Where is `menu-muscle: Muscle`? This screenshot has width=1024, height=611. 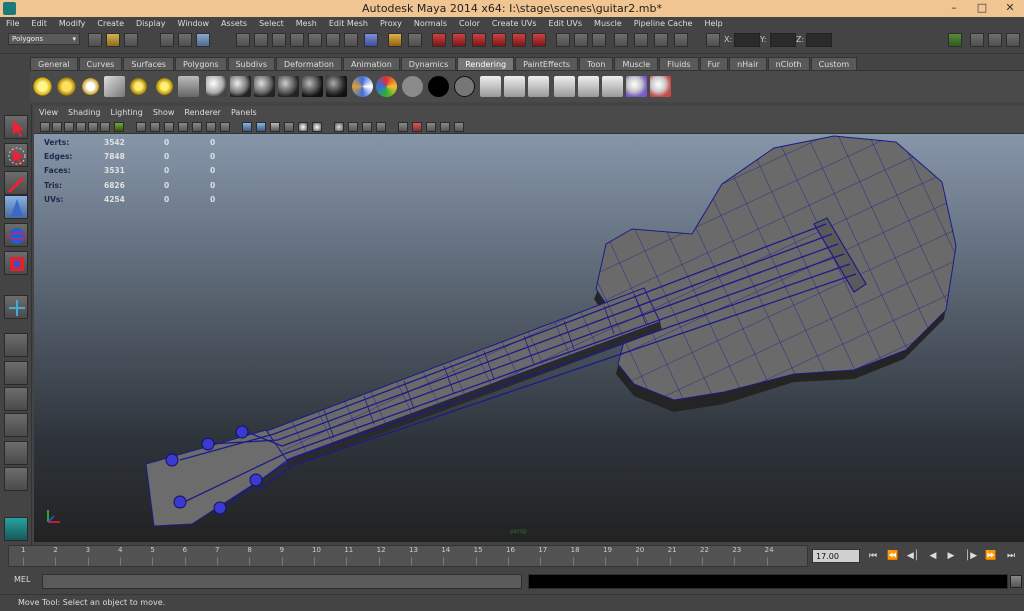
menu-muscle: Muscle is located at coordinates (608, 23).